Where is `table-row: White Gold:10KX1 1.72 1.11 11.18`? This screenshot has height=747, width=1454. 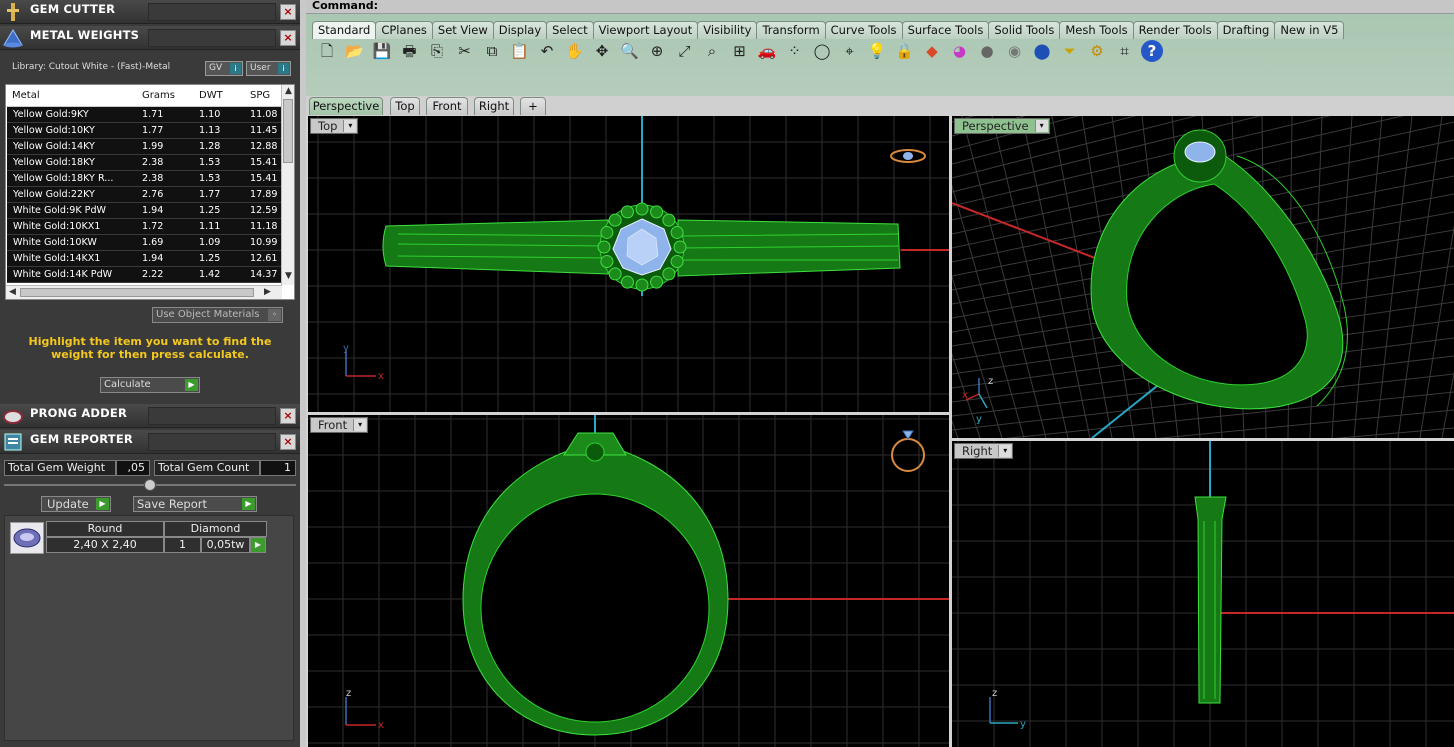 table-row: White Gold:10KX1 1.72 1.11 11.18 is located at coordinates (144, 227).